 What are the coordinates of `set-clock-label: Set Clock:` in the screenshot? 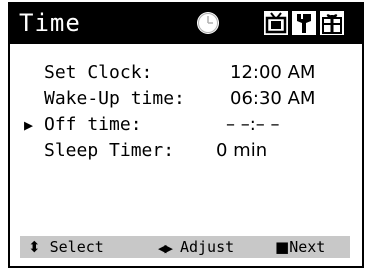 It's located at (98, 72).